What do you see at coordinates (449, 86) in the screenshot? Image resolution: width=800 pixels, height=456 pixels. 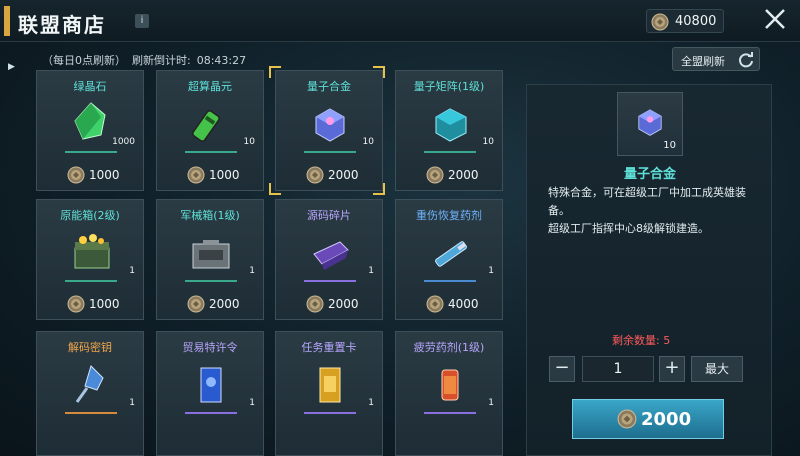 I see `item-name: 量子矩阵(1级)` at bounding box center [449, 86].